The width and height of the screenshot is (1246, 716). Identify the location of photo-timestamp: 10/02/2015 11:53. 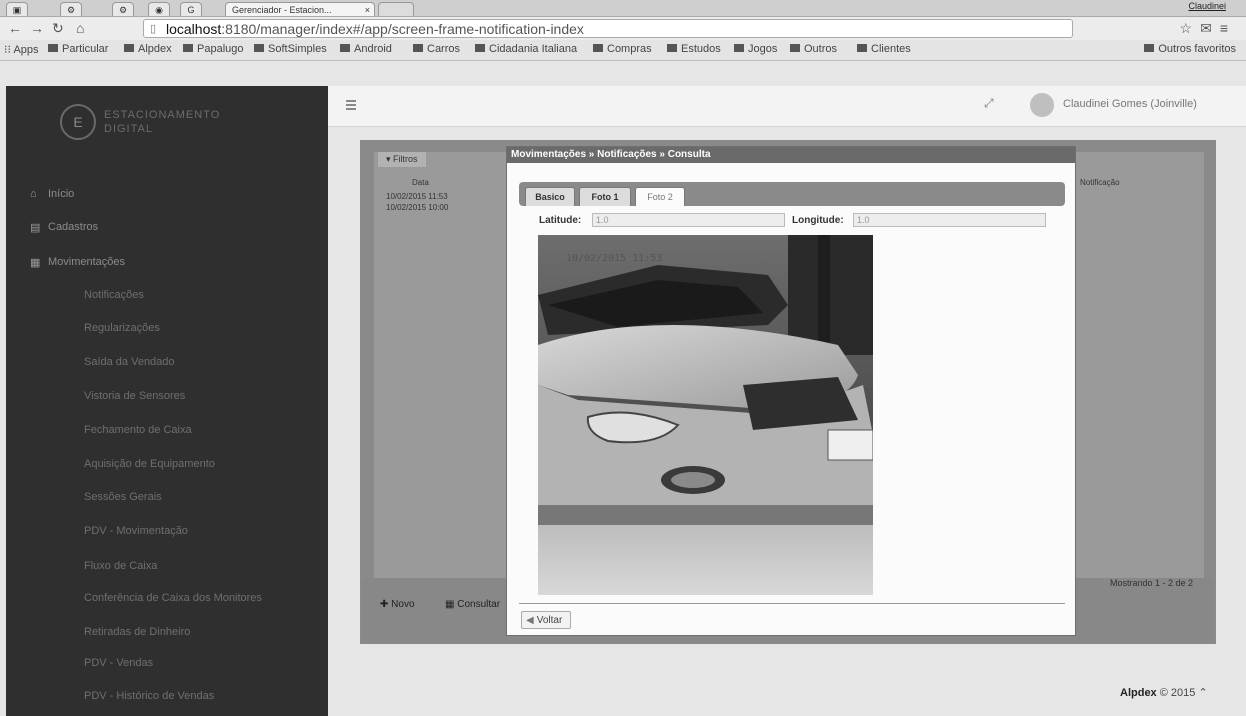
(614, 258).